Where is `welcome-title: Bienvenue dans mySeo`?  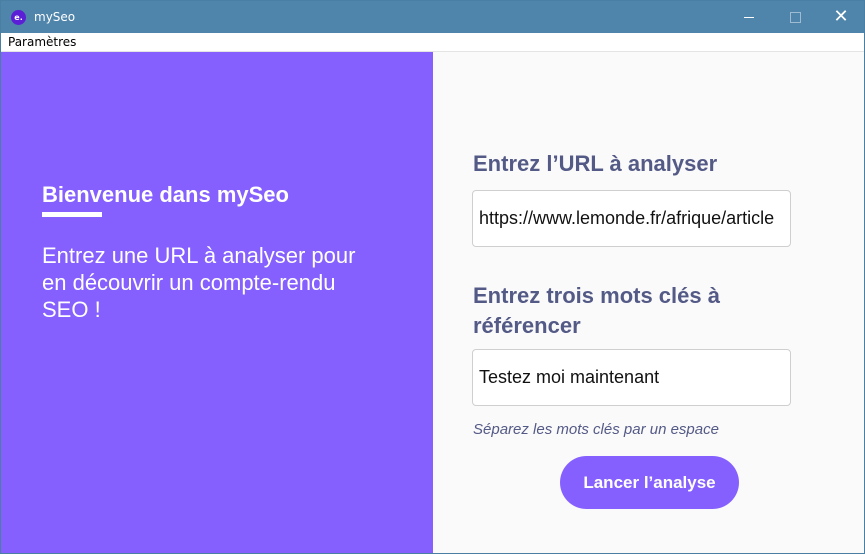 welcome-title: Bienvenue dans mySeo is located at coordinates (165, 194).